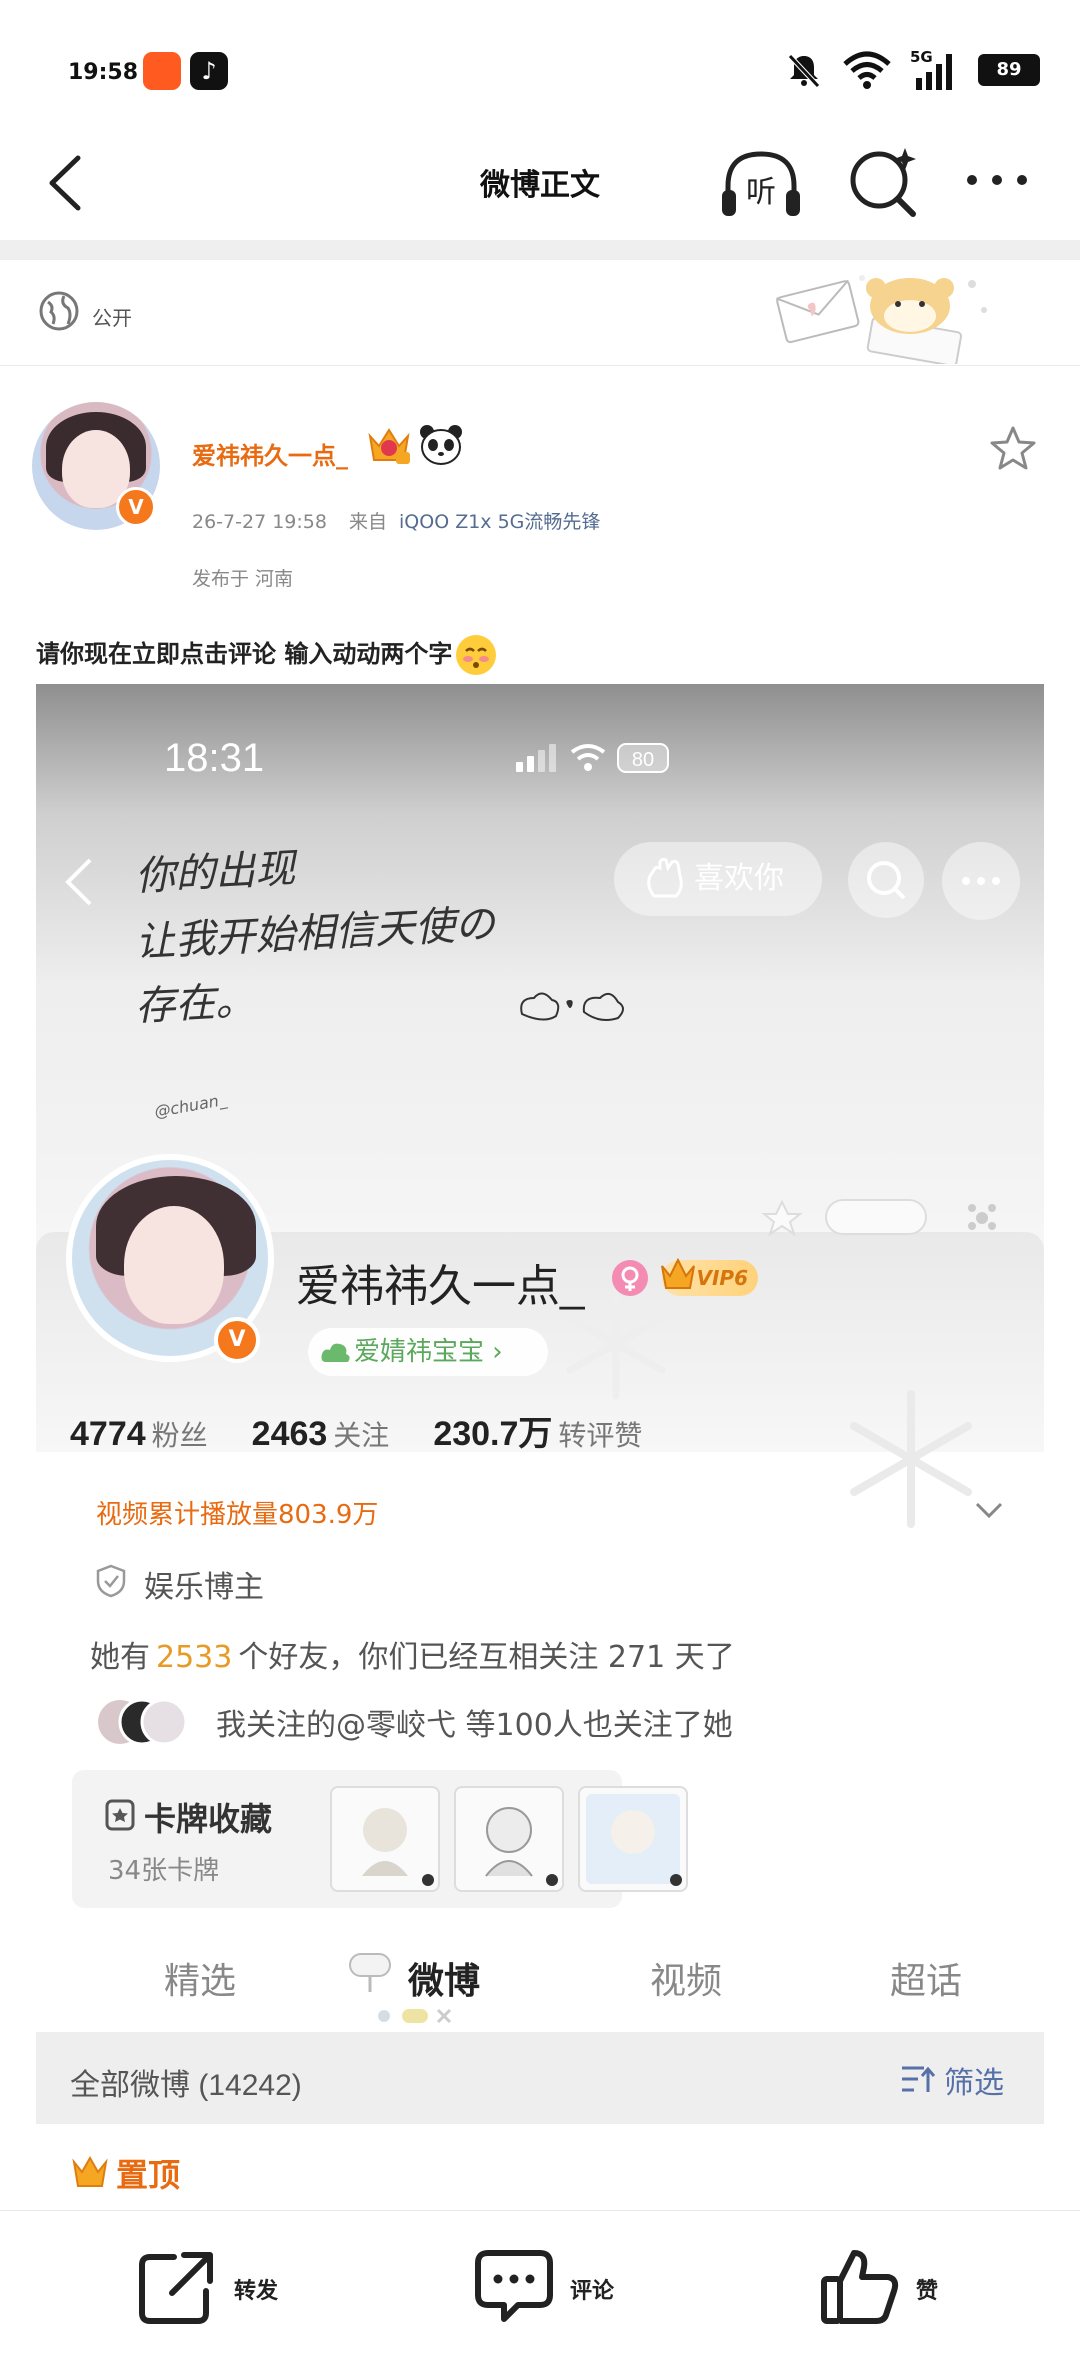 The width and height of the screenshot is (1080, 2372). What do you see at coordinates (630, 1278) in the screenshot?
I see `female-gender-icon` at bounding box center [630, 1278].